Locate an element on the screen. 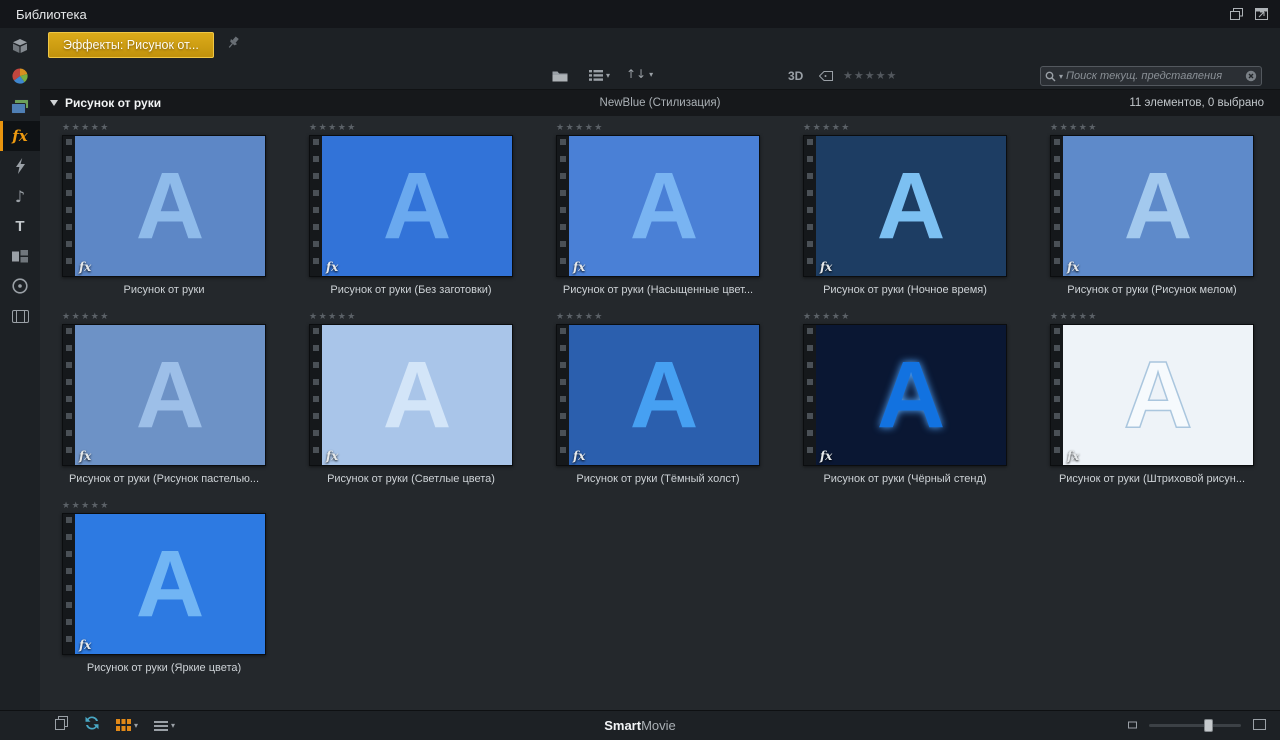 Image resolution: width=1280 pixels, height=740 pixels. sidebar-item-effects: fx is located at coordinates (20, 136).